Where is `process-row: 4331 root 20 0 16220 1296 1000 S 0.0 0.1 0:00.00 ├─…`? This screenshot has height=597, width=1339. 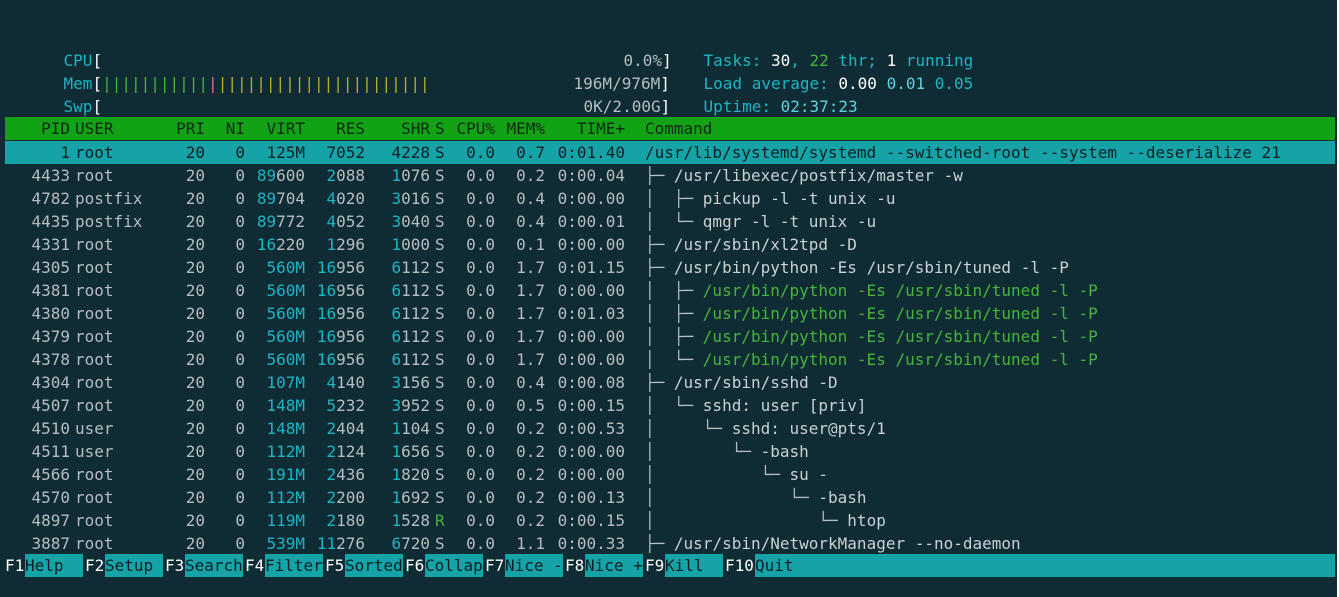
process-row: 4331 root 20 0 16220 1296 1000 S 0.0 0.1 0:00.00 ├─… is located at coordinates (670, 244).